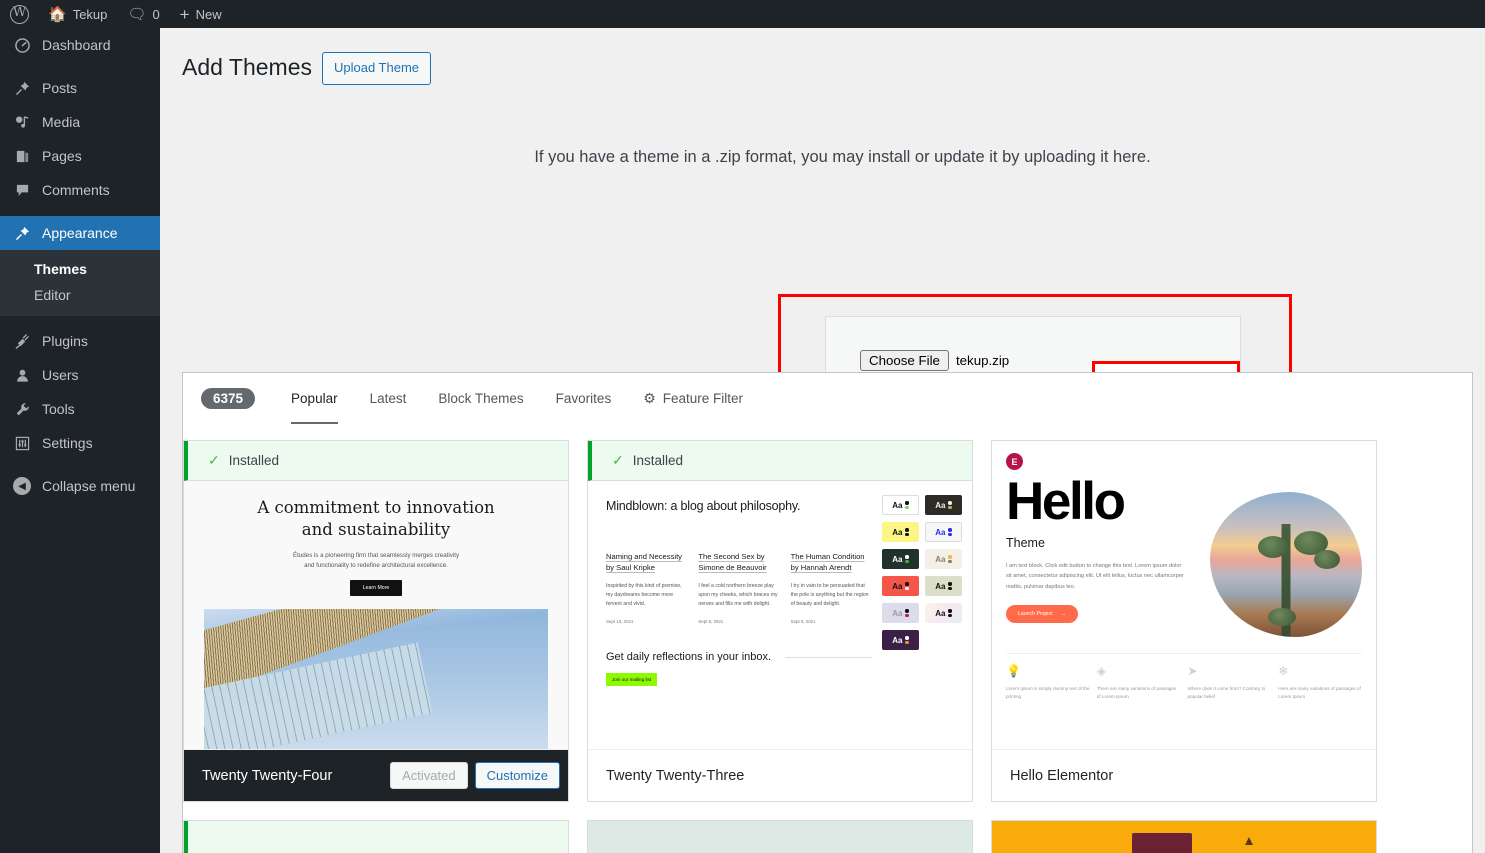 The width and height of the screenshot is (1485, 853). Describe the element at coordinates (80, 190) in the screenshot. I see `sidebar-item-comments: Comments` at that location.